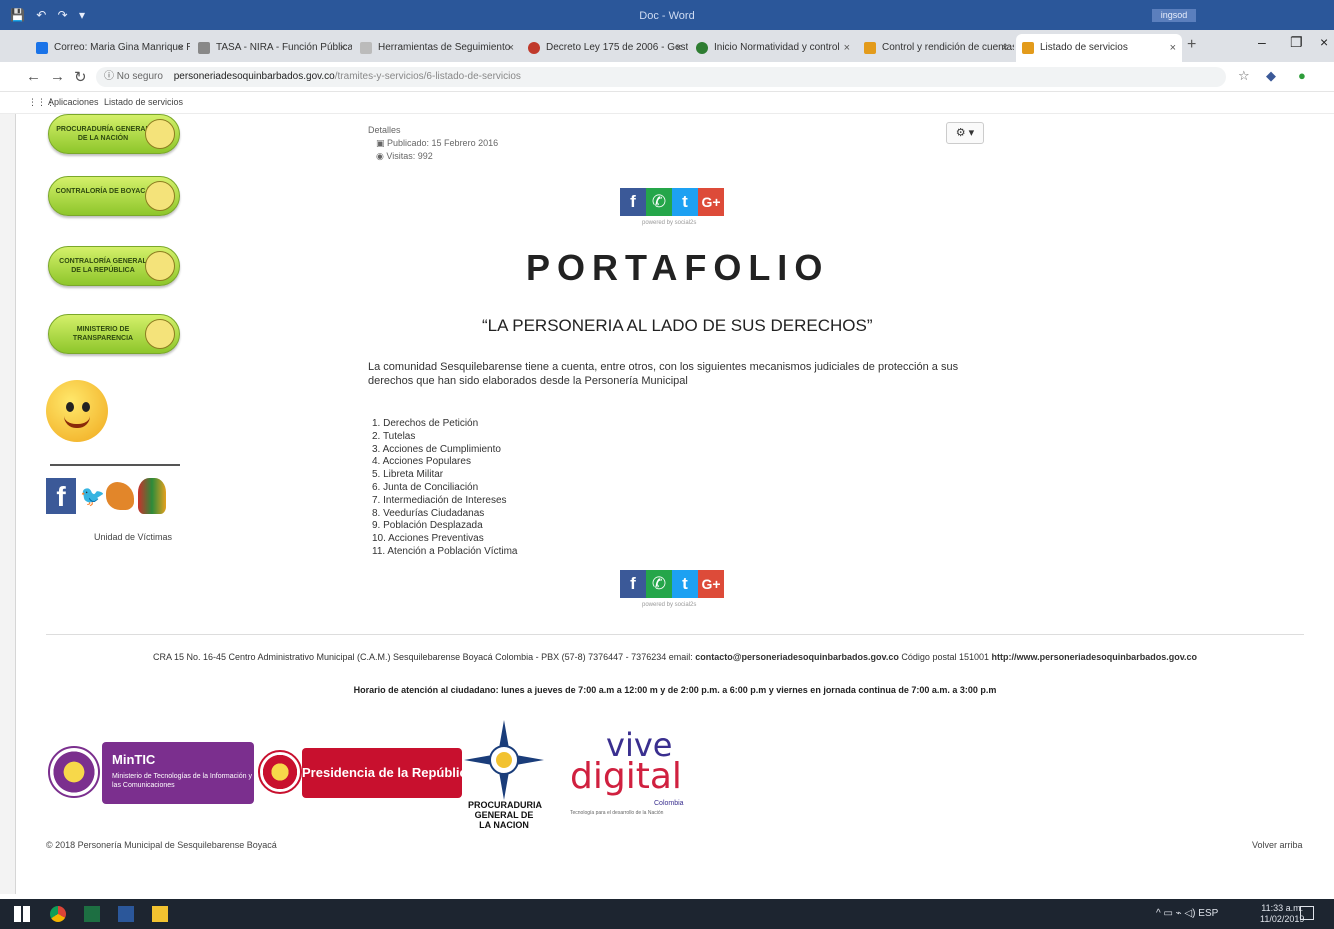 This screenshot has height=929, width=1334. Describe the element at coordinates (1244, 76) in the screenshot. I see `bookmark-star-icon: ☆` at that location.